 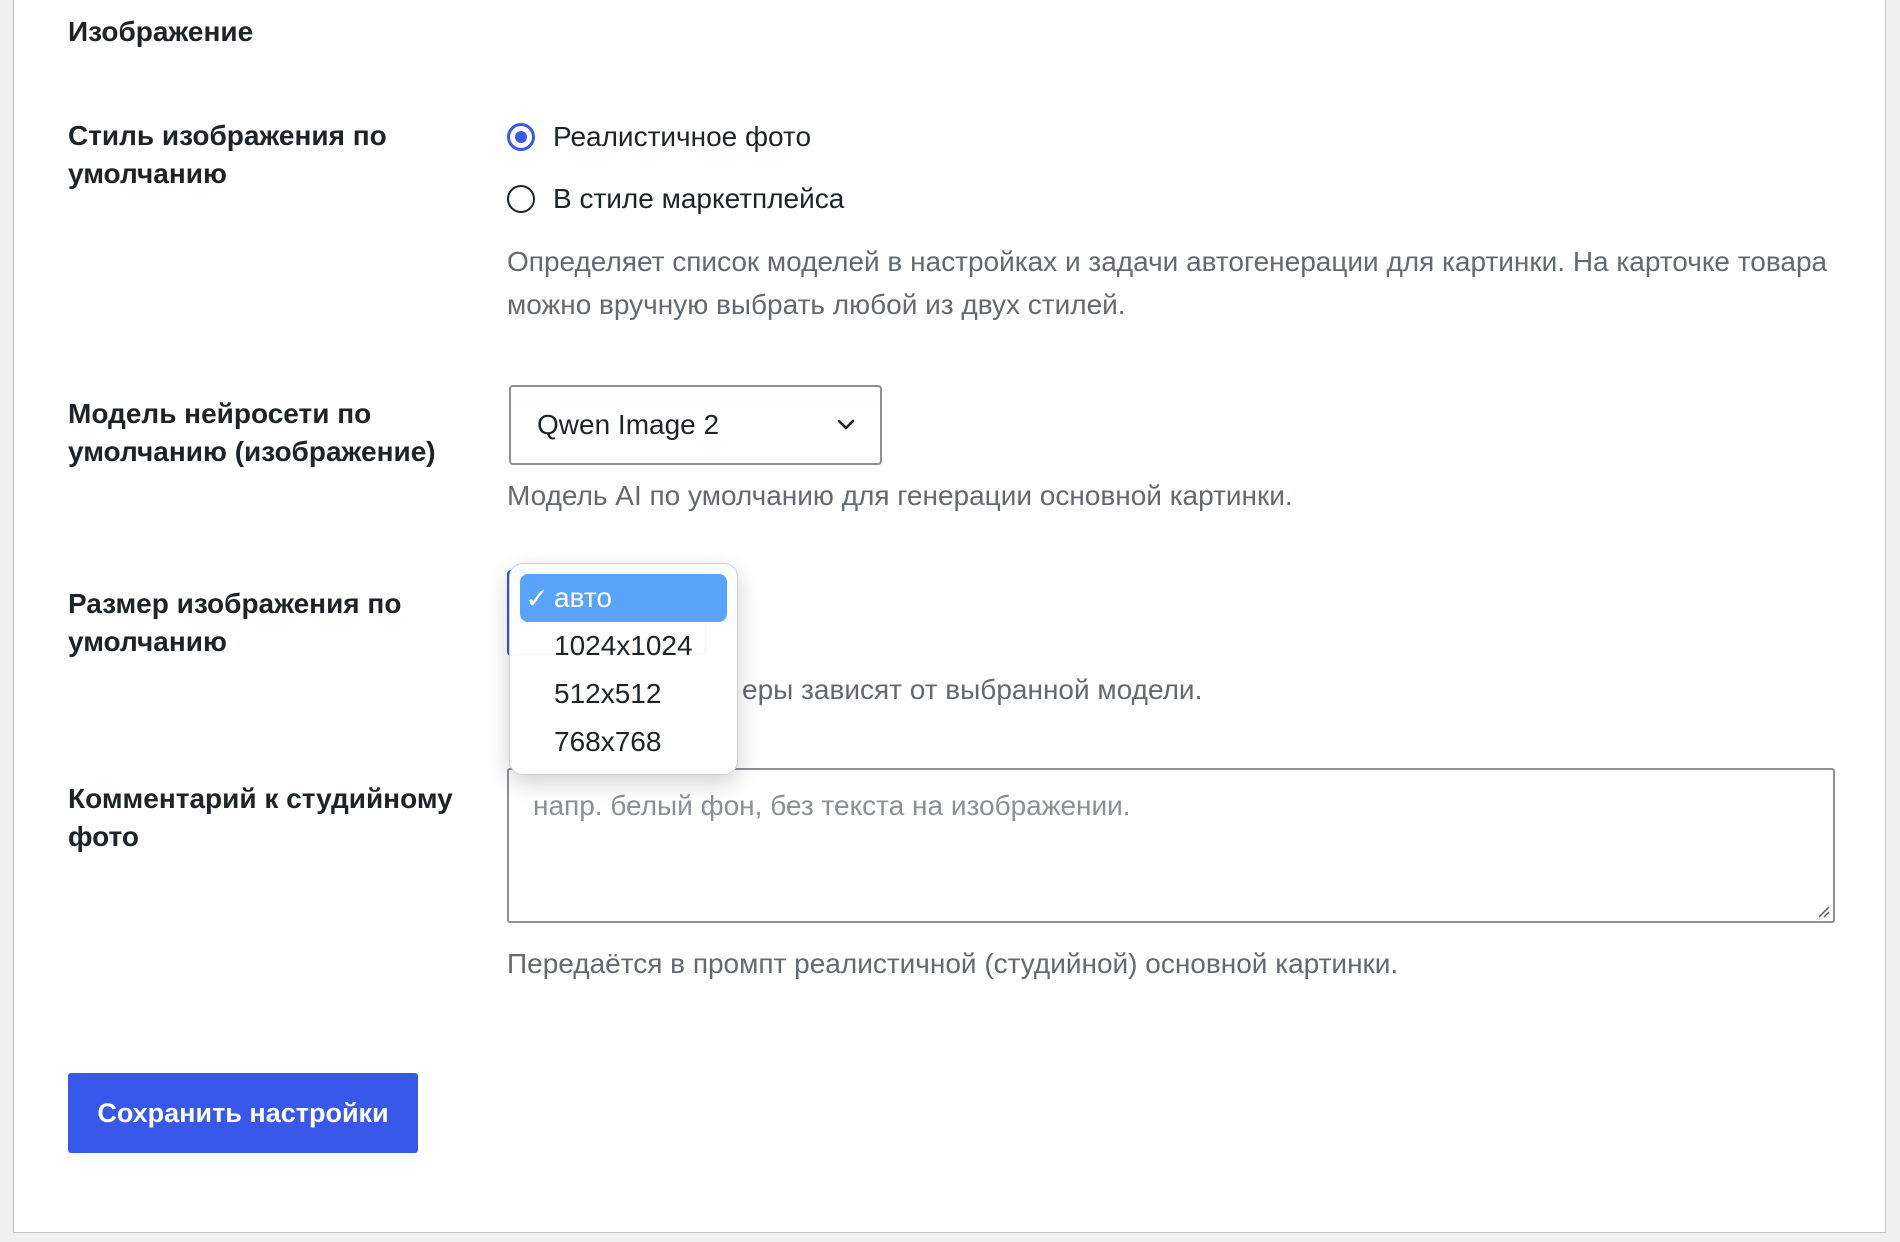 I want to click on dropdown-option-label: 1024x1024, so click(x=623, y=645).